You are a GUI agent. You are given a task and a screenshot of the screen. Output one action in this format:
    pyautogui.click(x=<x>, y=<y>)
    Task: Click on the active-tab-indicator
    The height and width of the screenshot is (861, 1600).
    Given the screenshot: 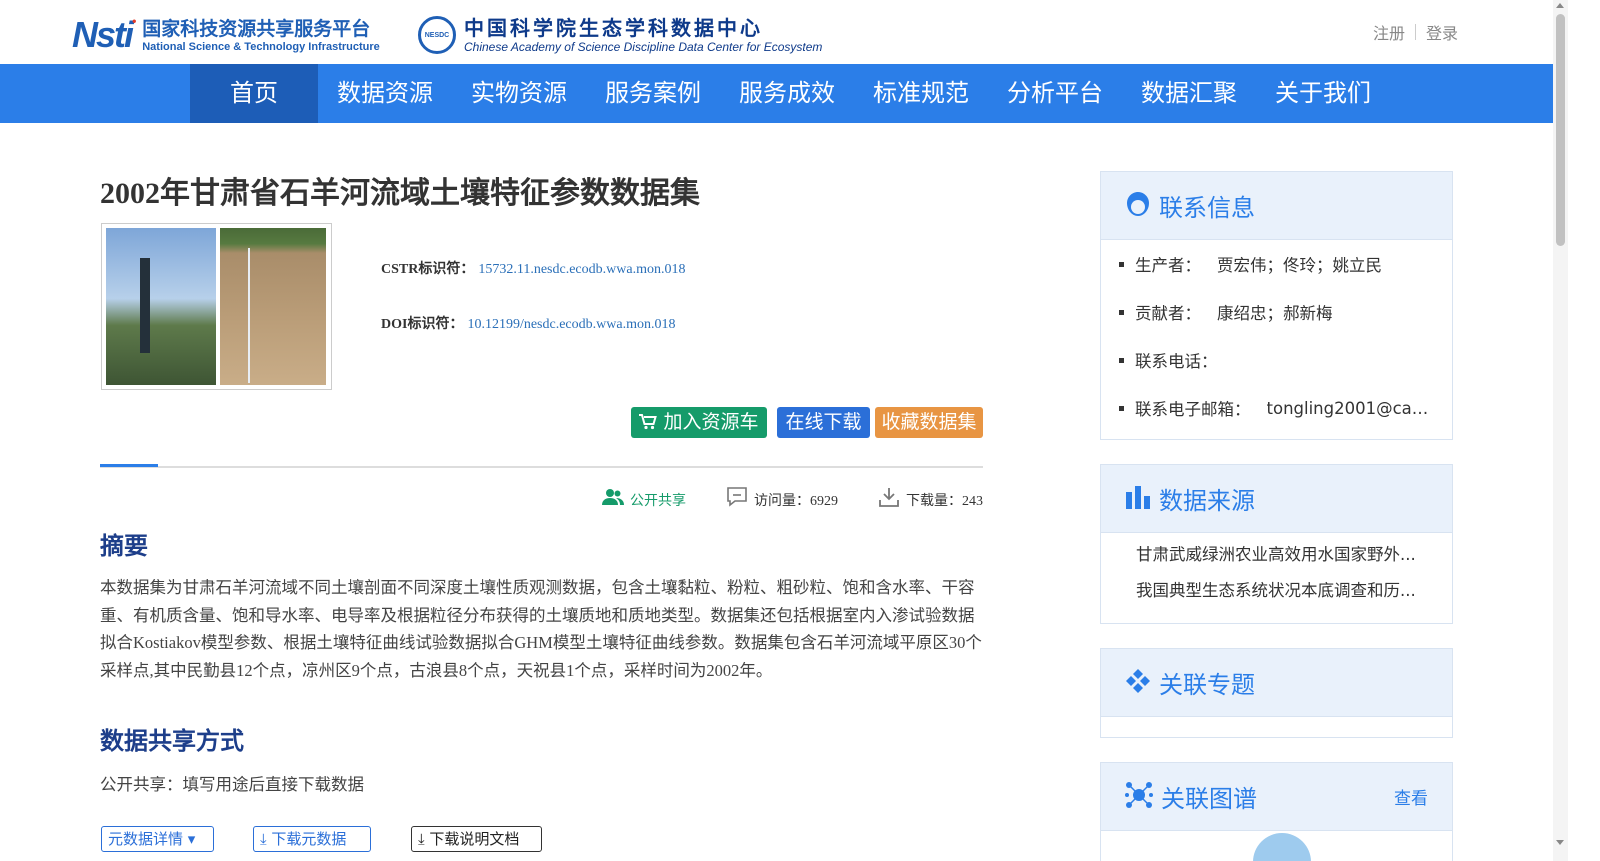 What is the action you would take?
    pyautogui.click(x=129, y=465)
    